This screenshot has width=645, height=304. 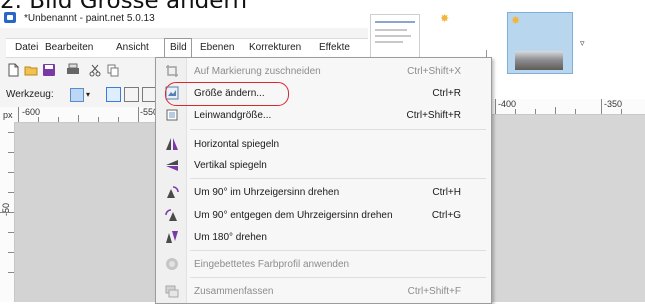 What do you see at coordinates (323, 165) in the screenshot?
I see `menu-item-flip-vertical: Vertikal spiegeln` at bounding box center [323, 165].